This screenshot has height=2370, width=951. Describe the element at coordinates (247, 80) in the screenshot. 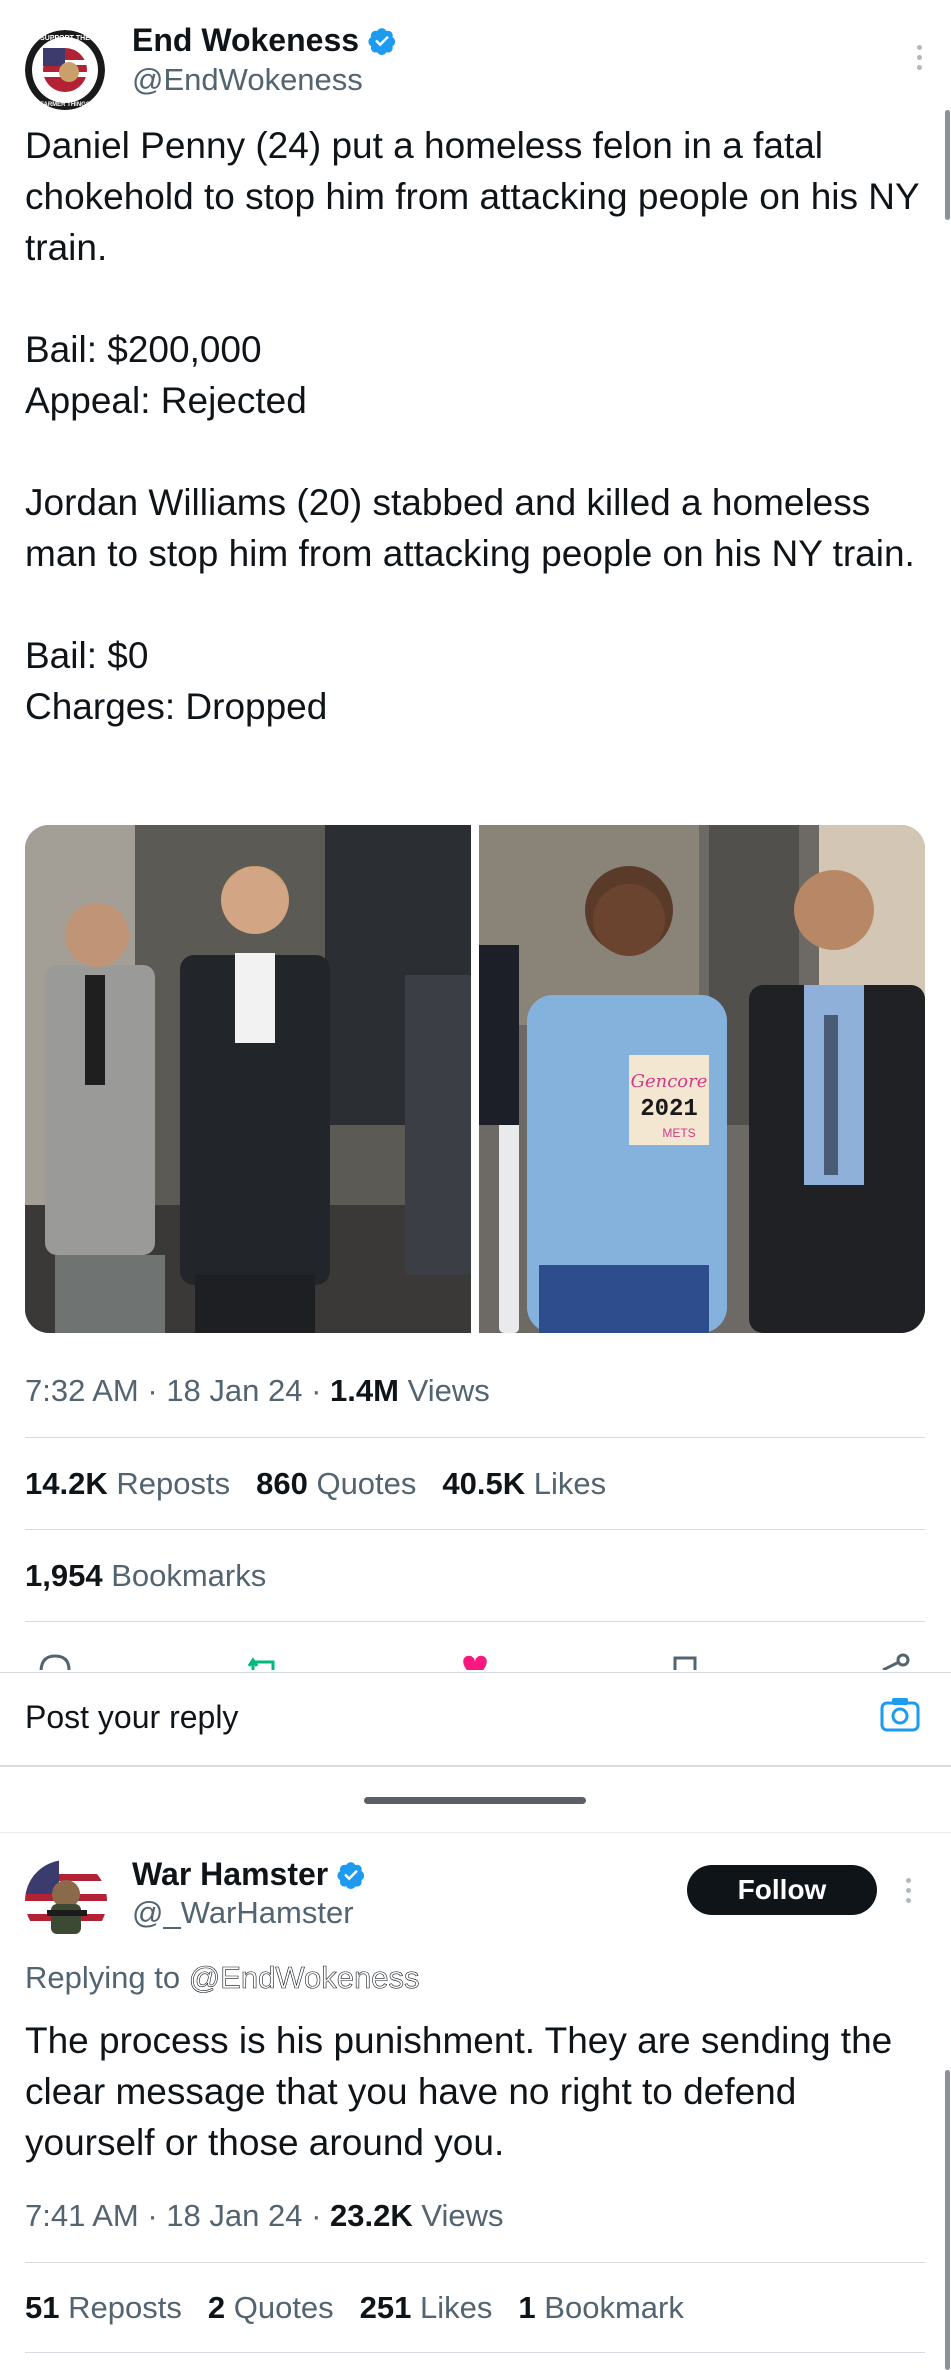

I see `author-handle: @EndWokeness` at that location.